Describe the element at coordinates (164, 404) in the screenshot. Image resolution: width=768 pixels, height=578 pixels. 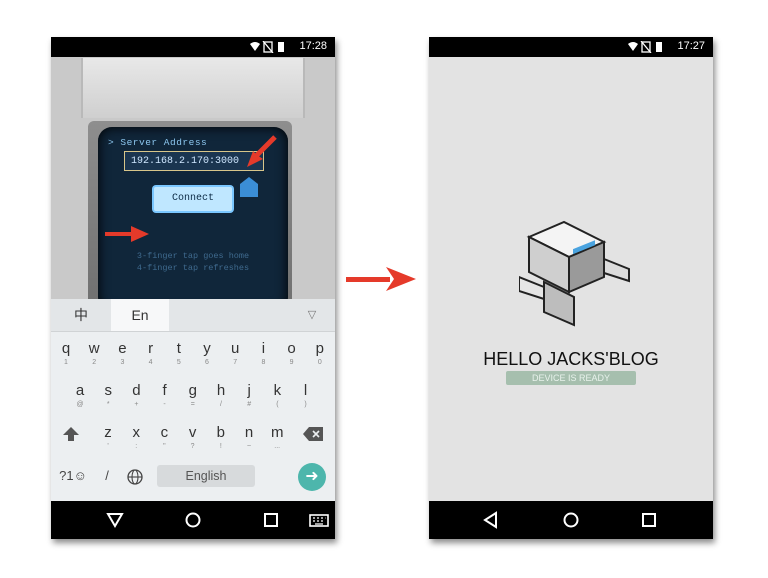
I see `key-sublabel: -` at that location.